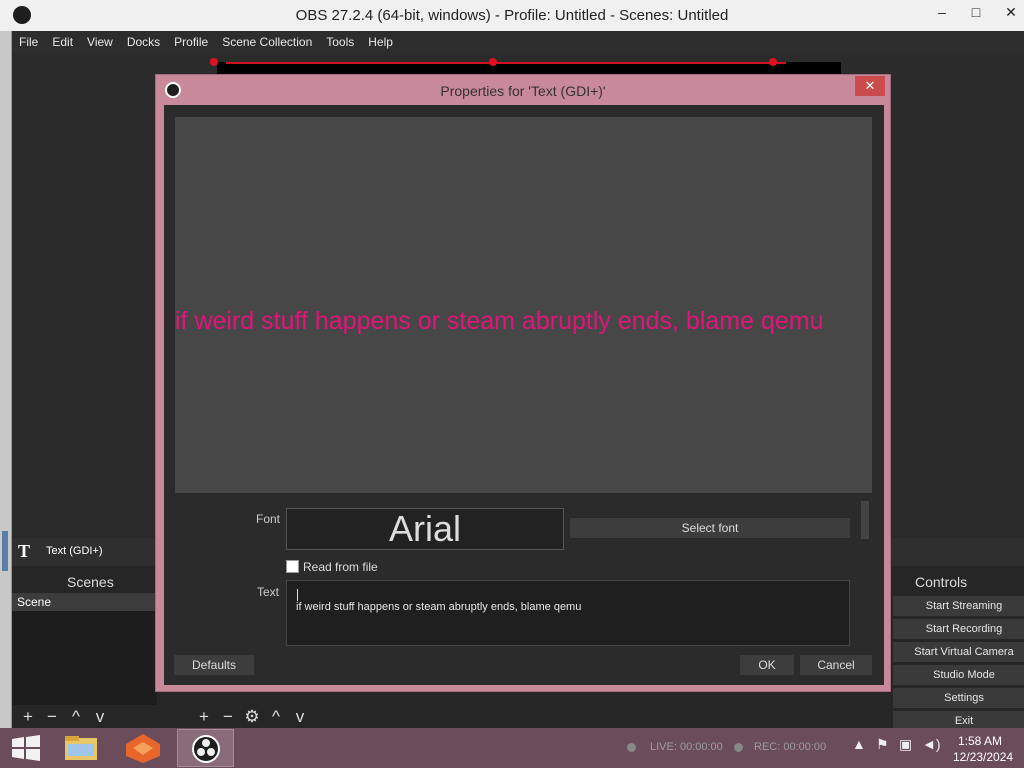 This screenshot has width=1024, height=768. I want to click on cancel-button: Cancel, so click(836, 665).